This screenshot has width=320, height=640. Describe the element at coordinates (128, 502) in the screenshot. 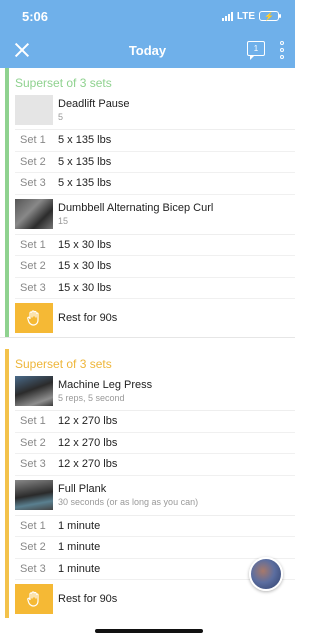

I see `exercise-reps: 30 seconds (or as long as you can)` at that location.